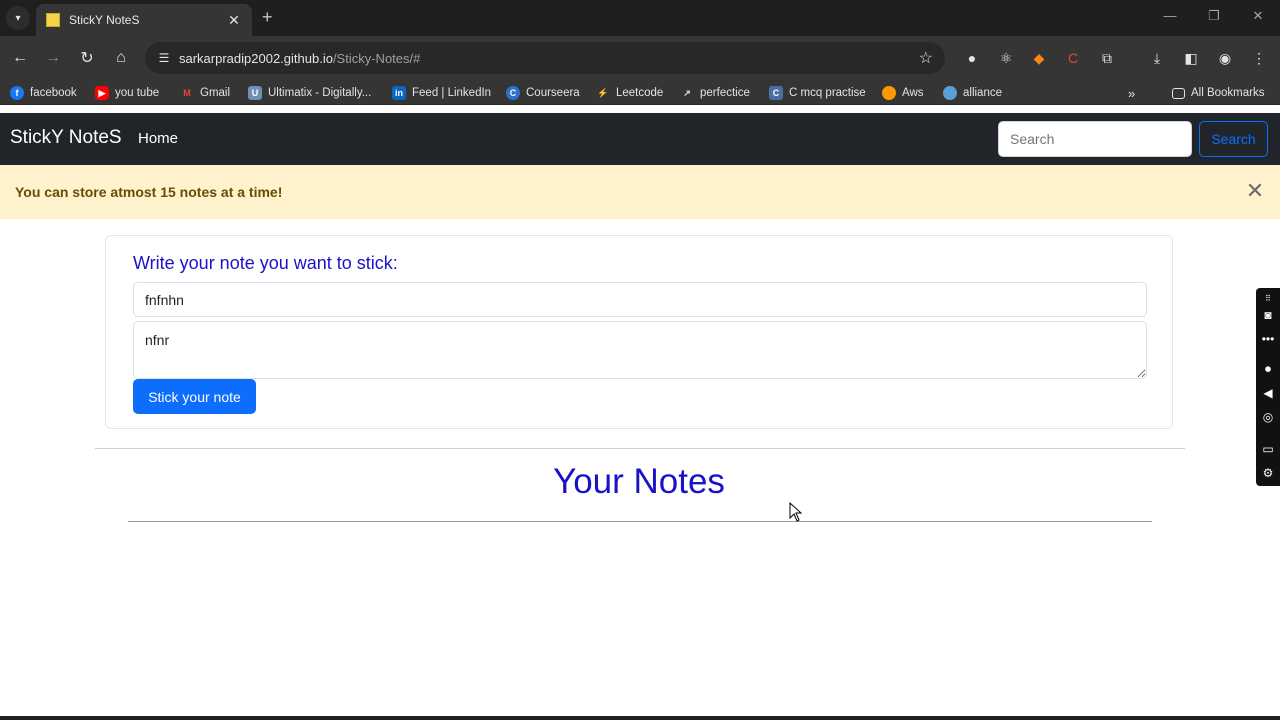 This screenshot has width=1280, height=720. I want to click on bookmark-gmail: M Gmail, so click(205, 93).